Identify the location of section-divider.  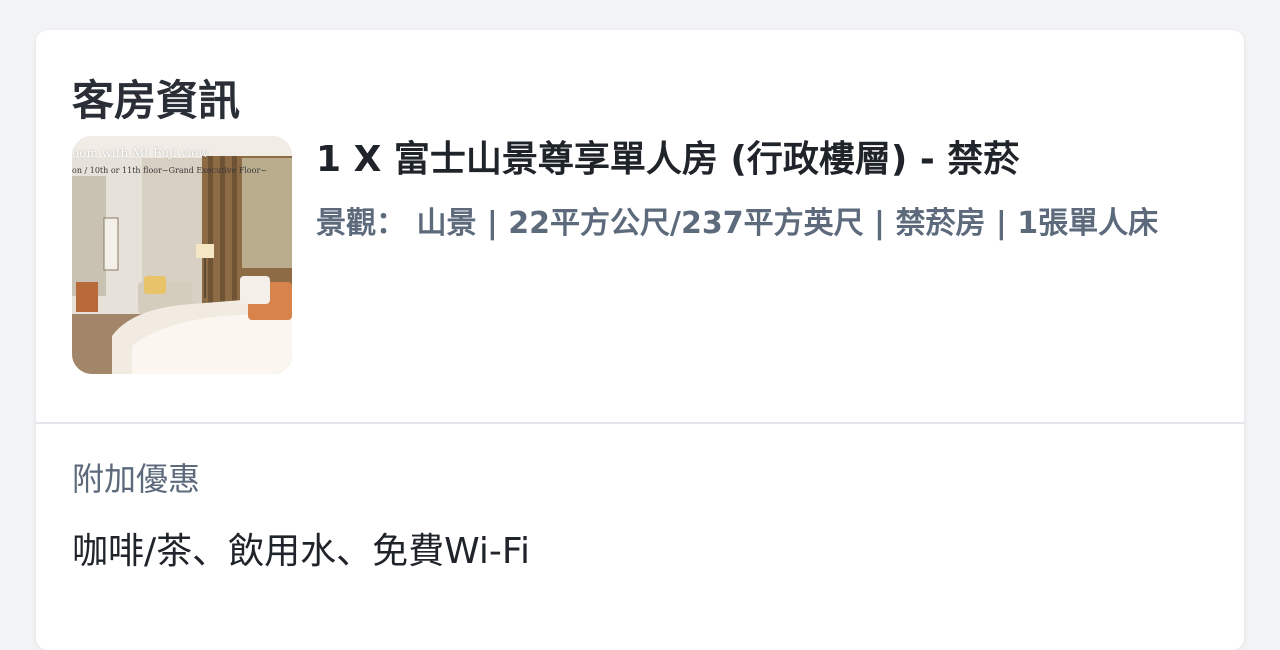
(640, 423).